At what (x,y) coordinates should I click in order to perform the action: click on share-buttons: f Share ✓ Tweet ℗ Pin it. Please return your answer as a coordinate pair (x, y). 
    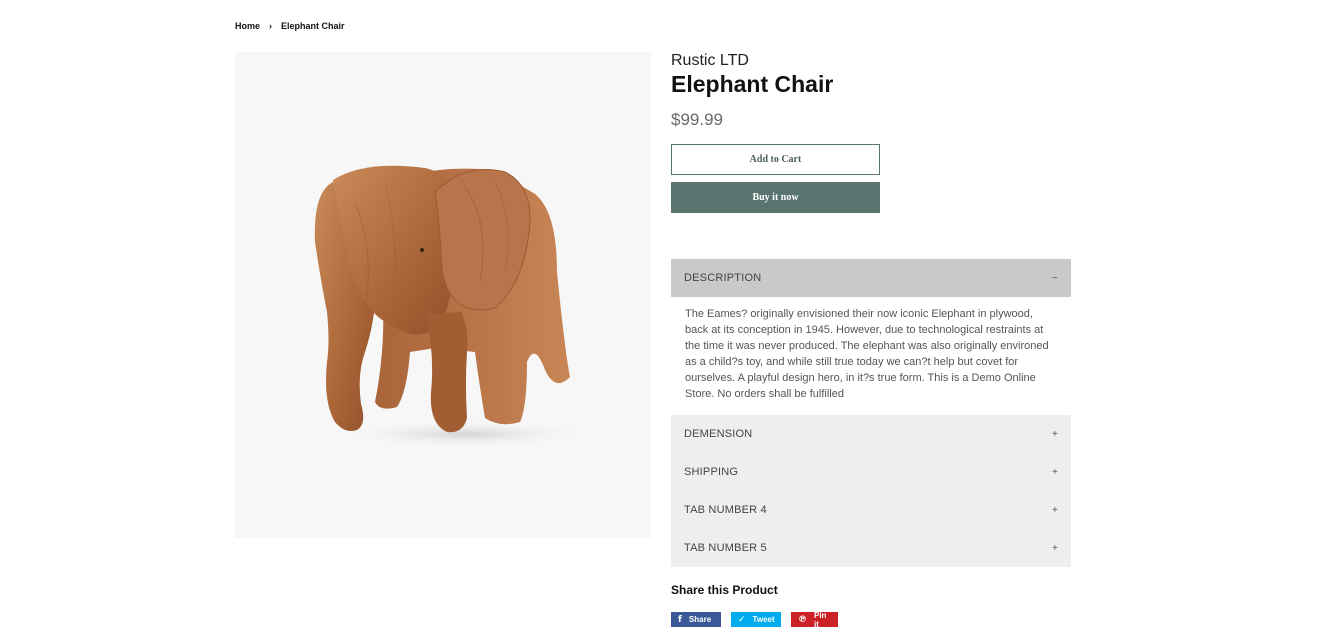
    Looking at the image, I should click on (754, 619).